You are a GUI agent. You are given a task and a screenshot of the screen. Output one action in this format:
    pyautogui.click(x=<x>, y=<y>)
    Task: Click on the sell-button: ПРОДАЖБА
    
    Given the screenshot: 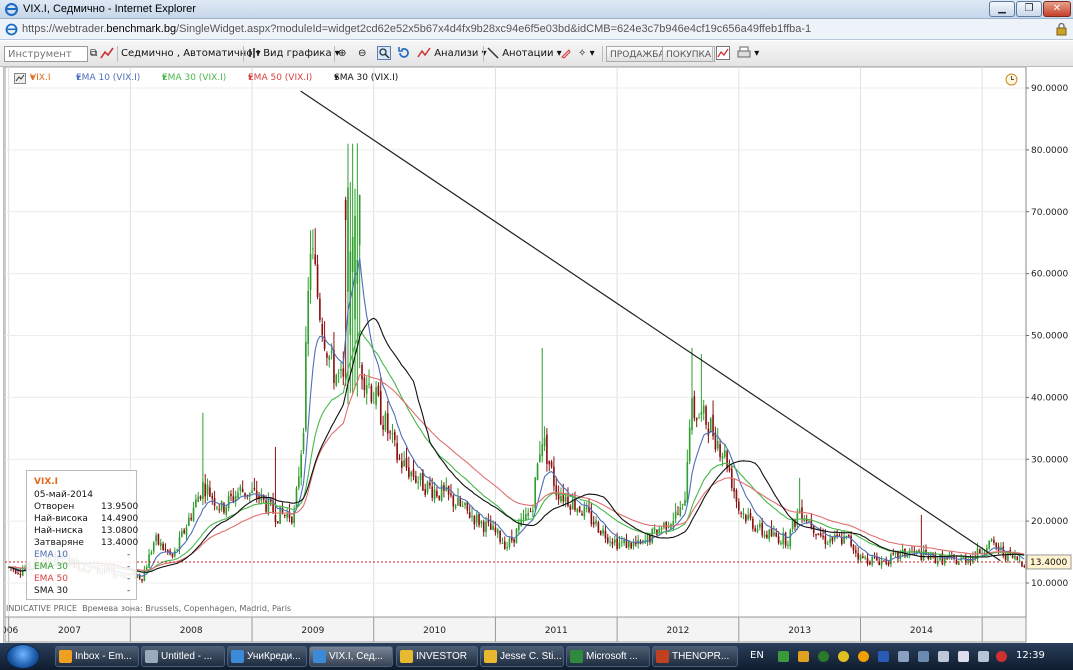 What is the action you would take?
    pyautogui.click(x=637, y=54)
    